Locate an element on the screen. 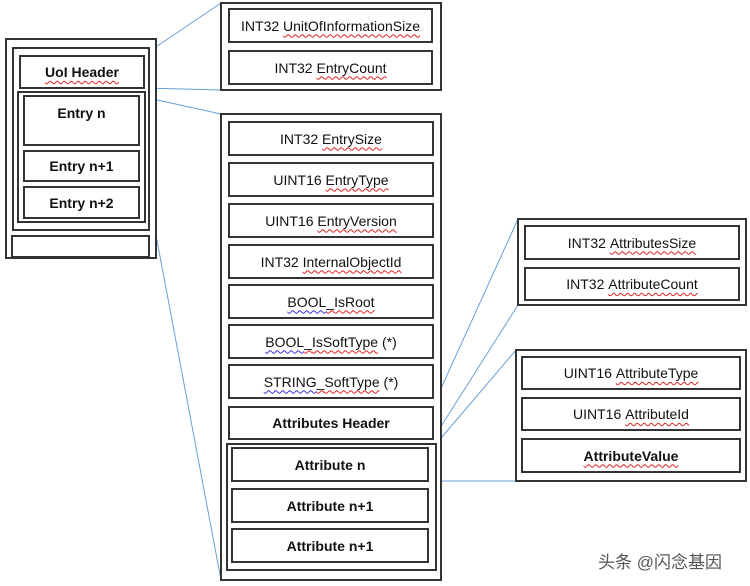 This screenshot has height=586, width=750. field-name: EntryType is located at coordinates (357, 179).